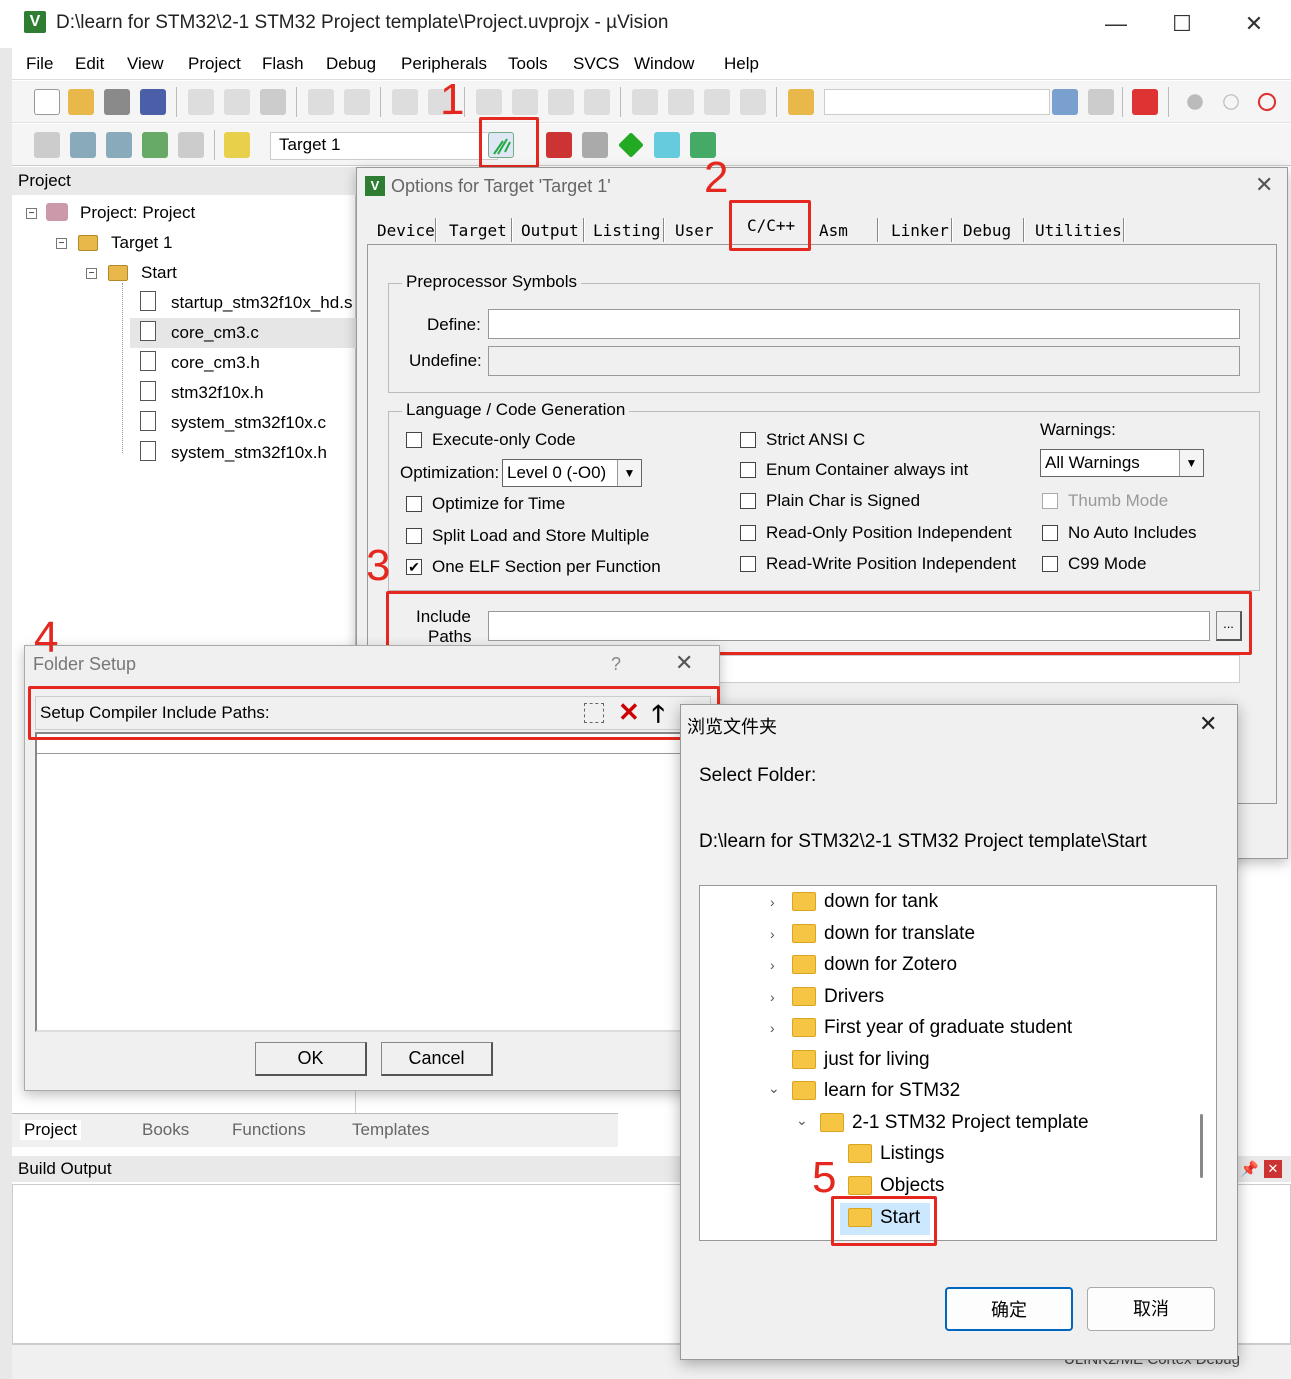 This screenshot has height=1379, width=1291. Describe the element at coordinates (81, 102) in the screenshot. I see `open-file-icon` at that location.